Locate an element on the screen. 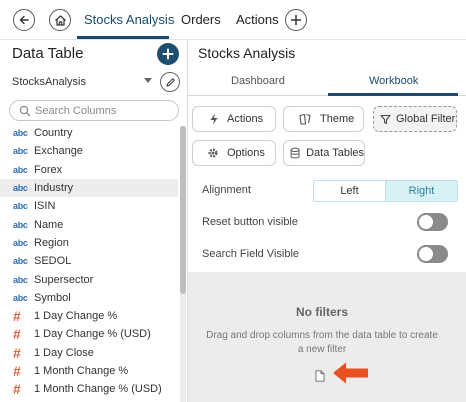 The height and width of the screenshot is (402, 466). theme-button: Theme is located at coordinates (323, 119).